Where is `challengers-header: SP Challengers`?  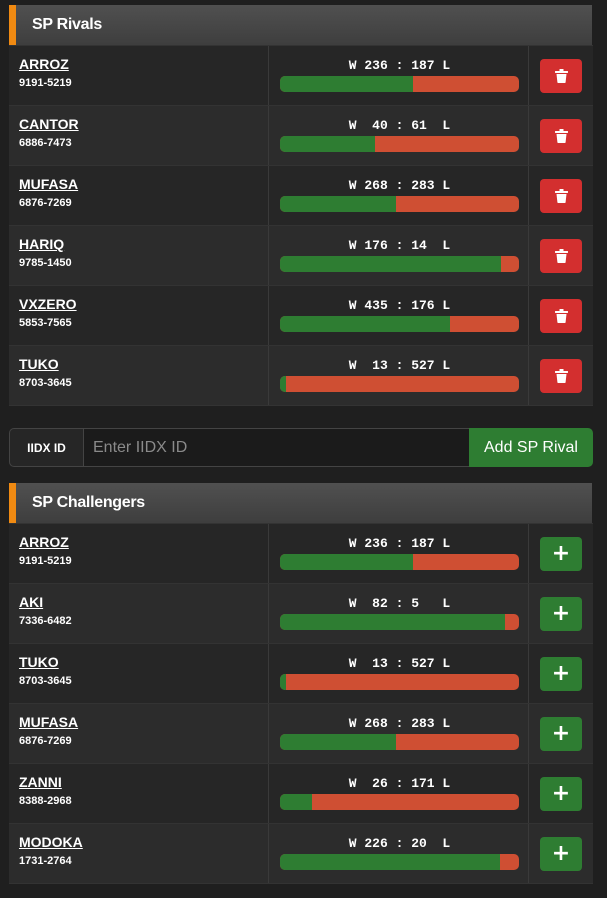
challengers-header: SP Challengers is located at coordinates (300, 503).